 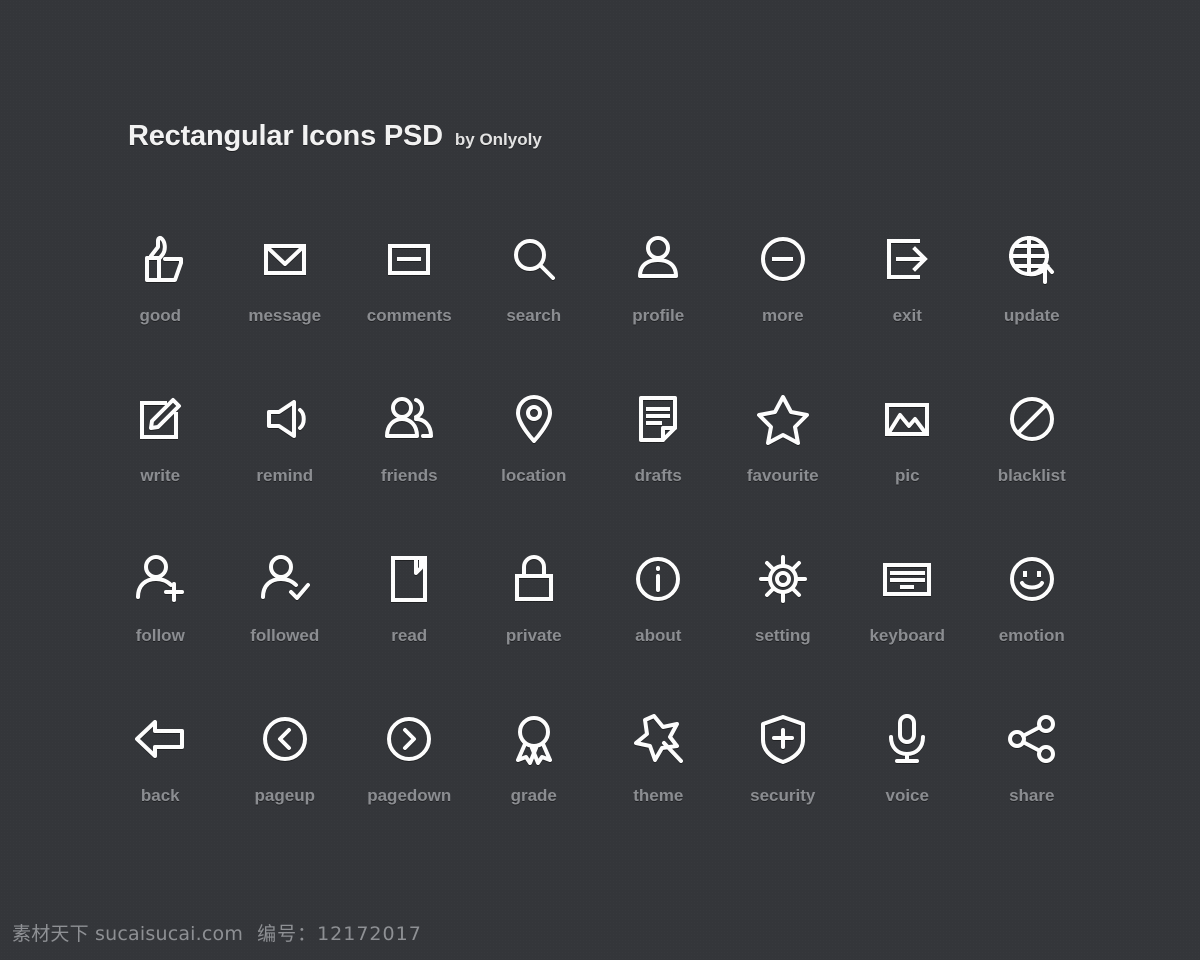 I want to click on icon-cell-share: share, so click(x=1032, y=788).